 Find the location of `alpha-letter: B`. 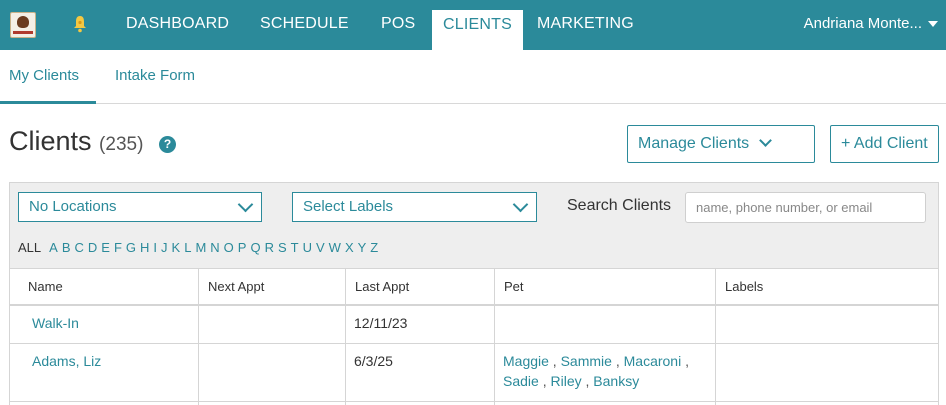

alpha-letter: B is located at coordinates (66, 247).